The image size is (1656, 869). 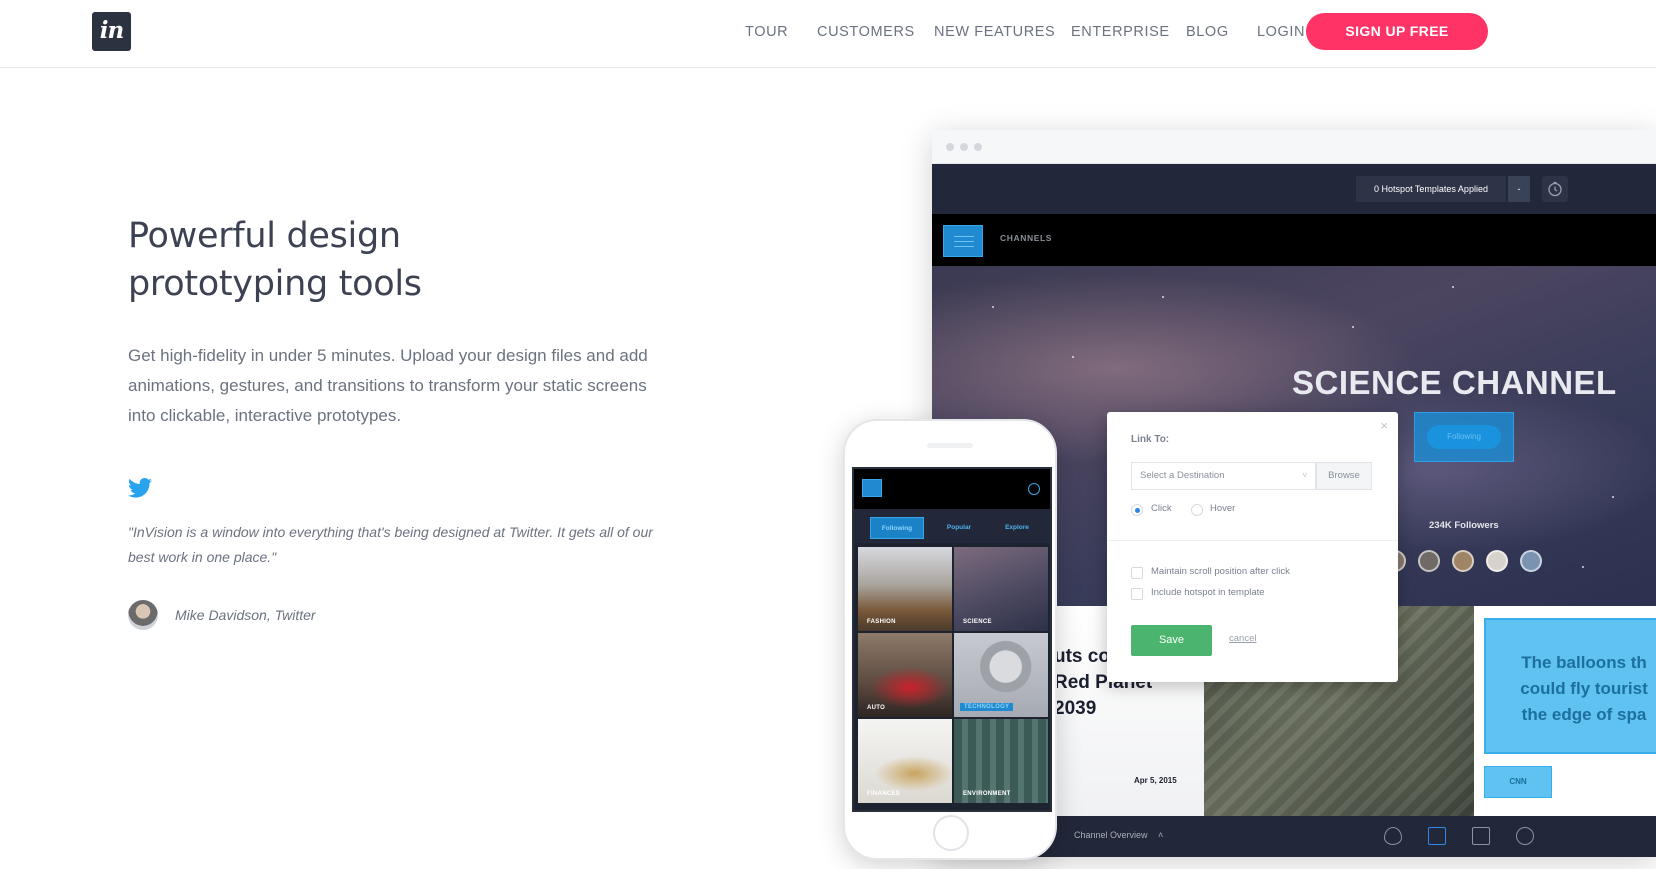 What do you see at coordinates (1223, 508) in the screenshot?
I see `radio-hover-label: Hover` at bounding box center [1223, 508].